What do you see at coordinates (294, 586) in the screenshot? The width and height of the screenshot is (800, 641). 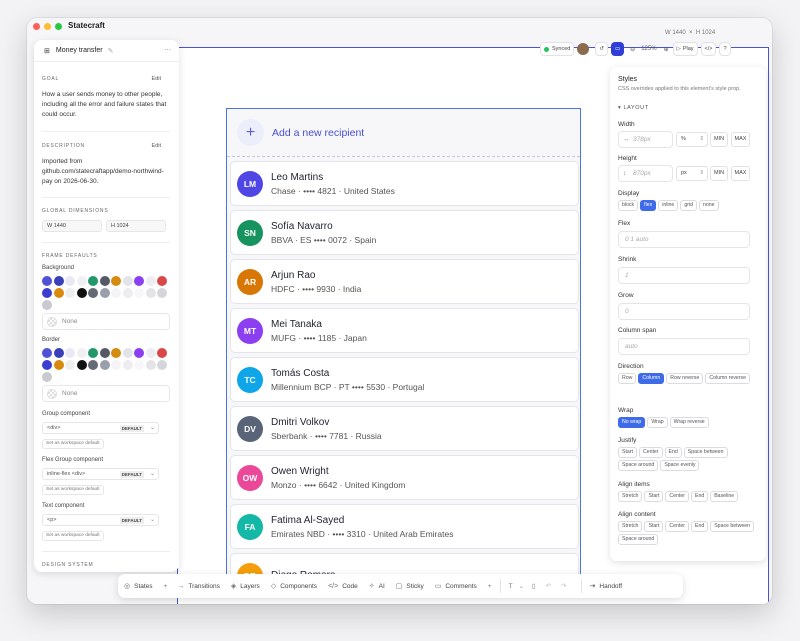 I see `components-button: ◇ Components` at bounding box center [294, 586].